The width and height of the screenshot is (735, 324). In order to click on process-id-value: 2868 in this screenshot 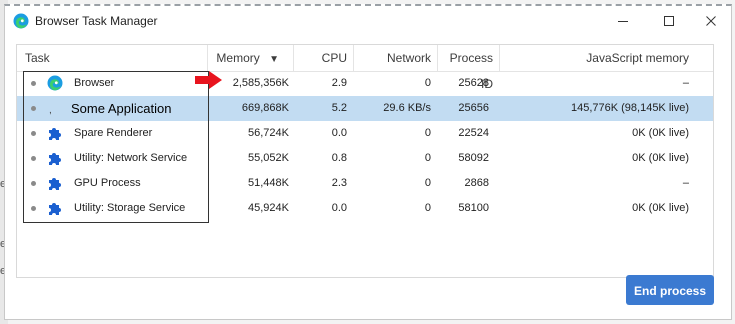, I will do `click(476, 183)`.